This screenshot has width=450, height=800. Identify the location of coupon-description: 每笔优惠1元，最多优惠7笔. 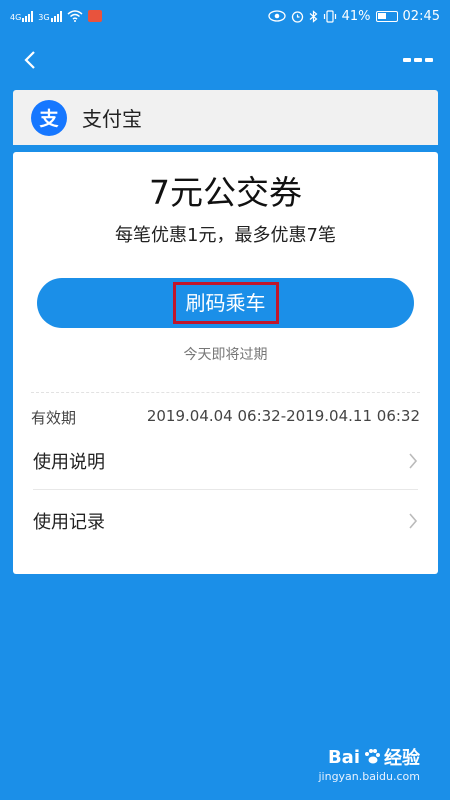
(225, 235).